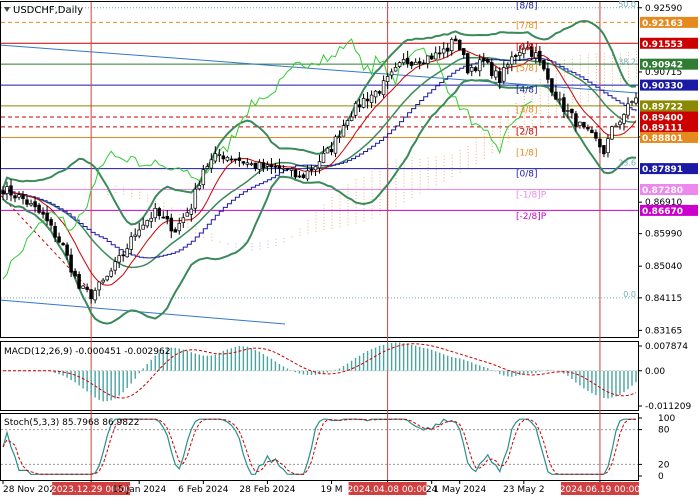  I want to click on price-tick-label: 0.92590, so click(663, 9).